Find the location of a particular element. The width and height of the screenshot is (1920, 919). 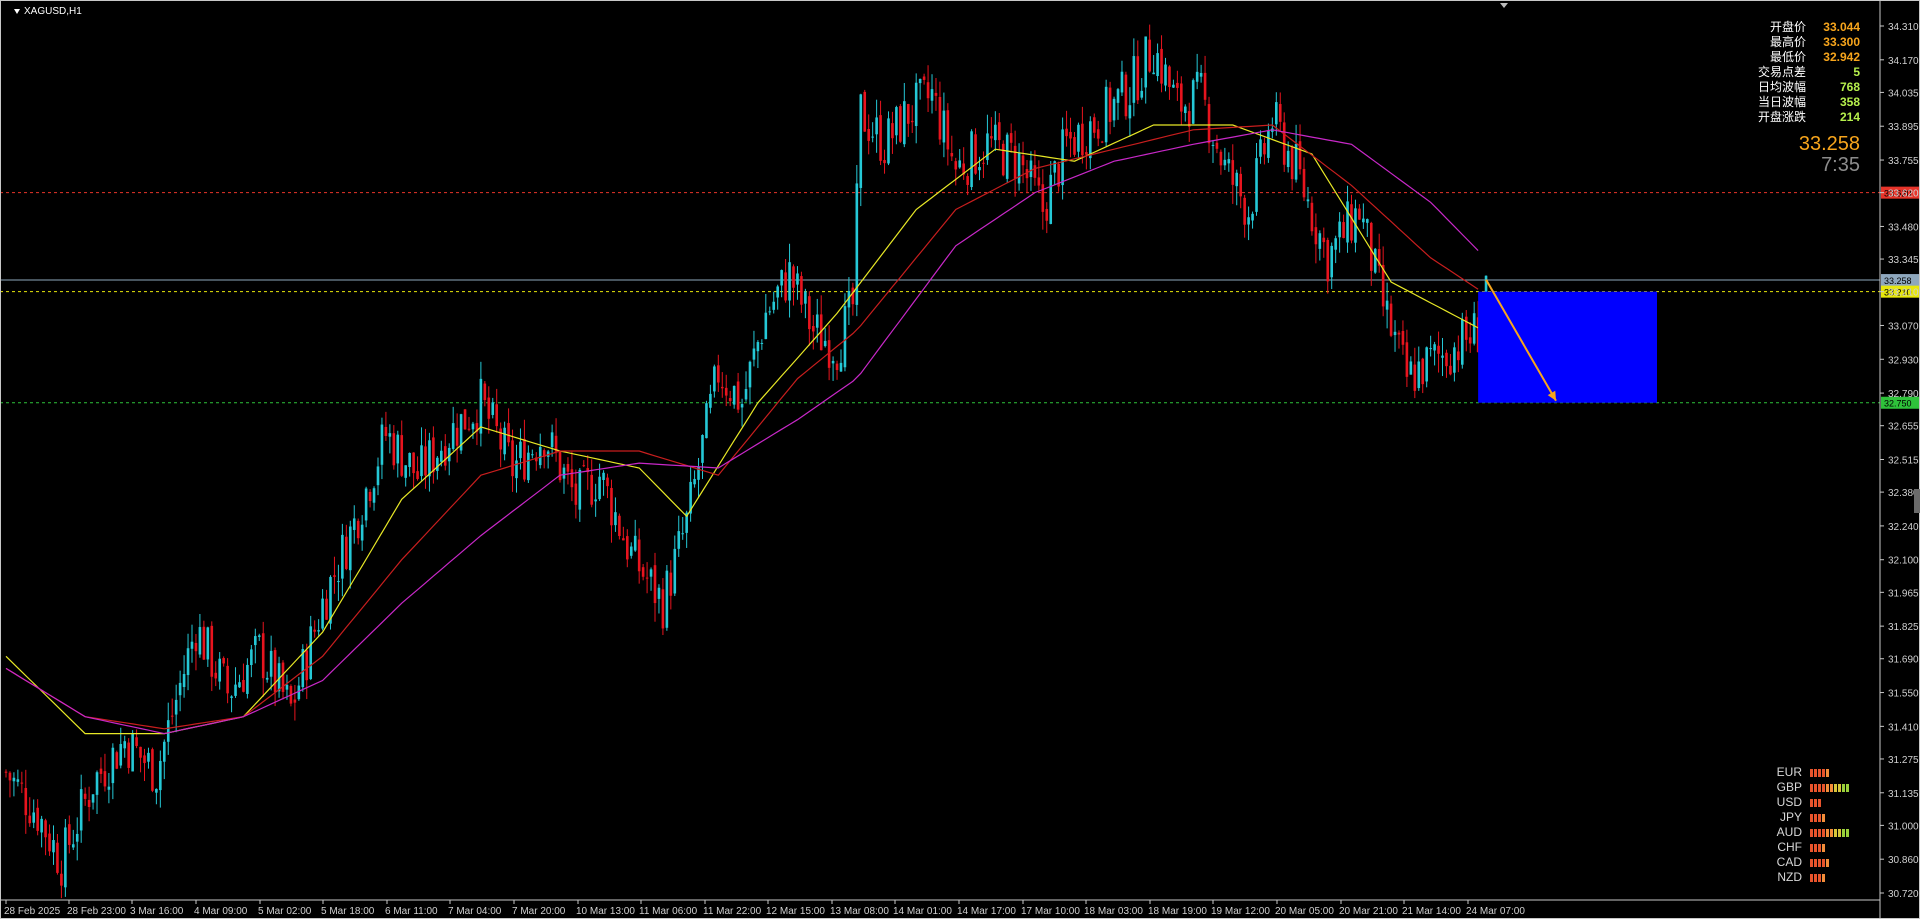

info-row-avg-range: 日均波幅 768 is located at coordinates (1800, 87).